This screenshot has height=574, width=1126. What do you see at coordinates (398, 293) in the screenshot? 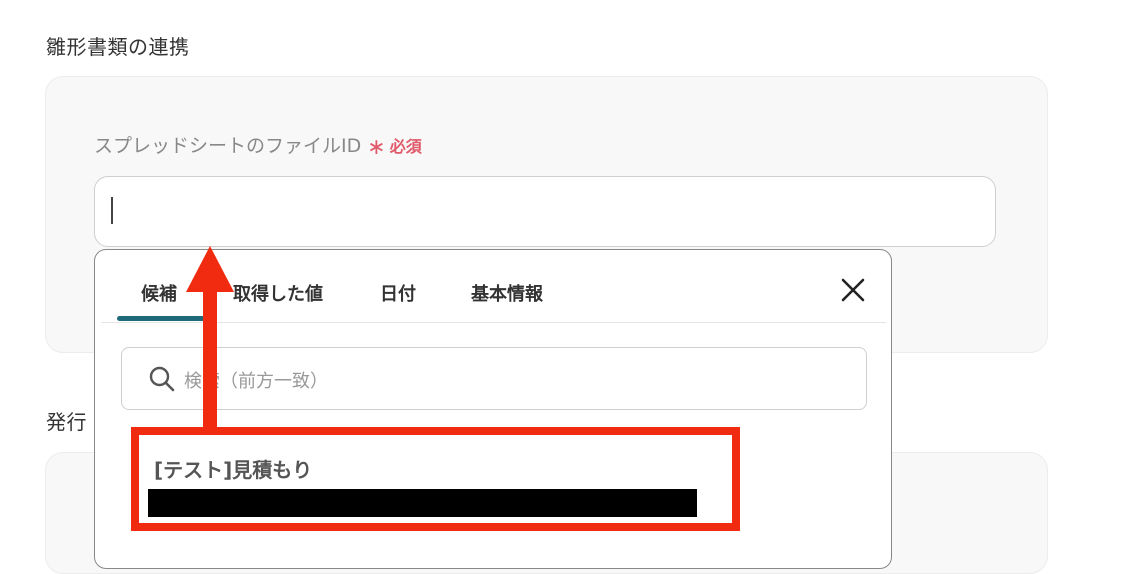
I see `tab-date: 日付` at bounding box center [398, 293].